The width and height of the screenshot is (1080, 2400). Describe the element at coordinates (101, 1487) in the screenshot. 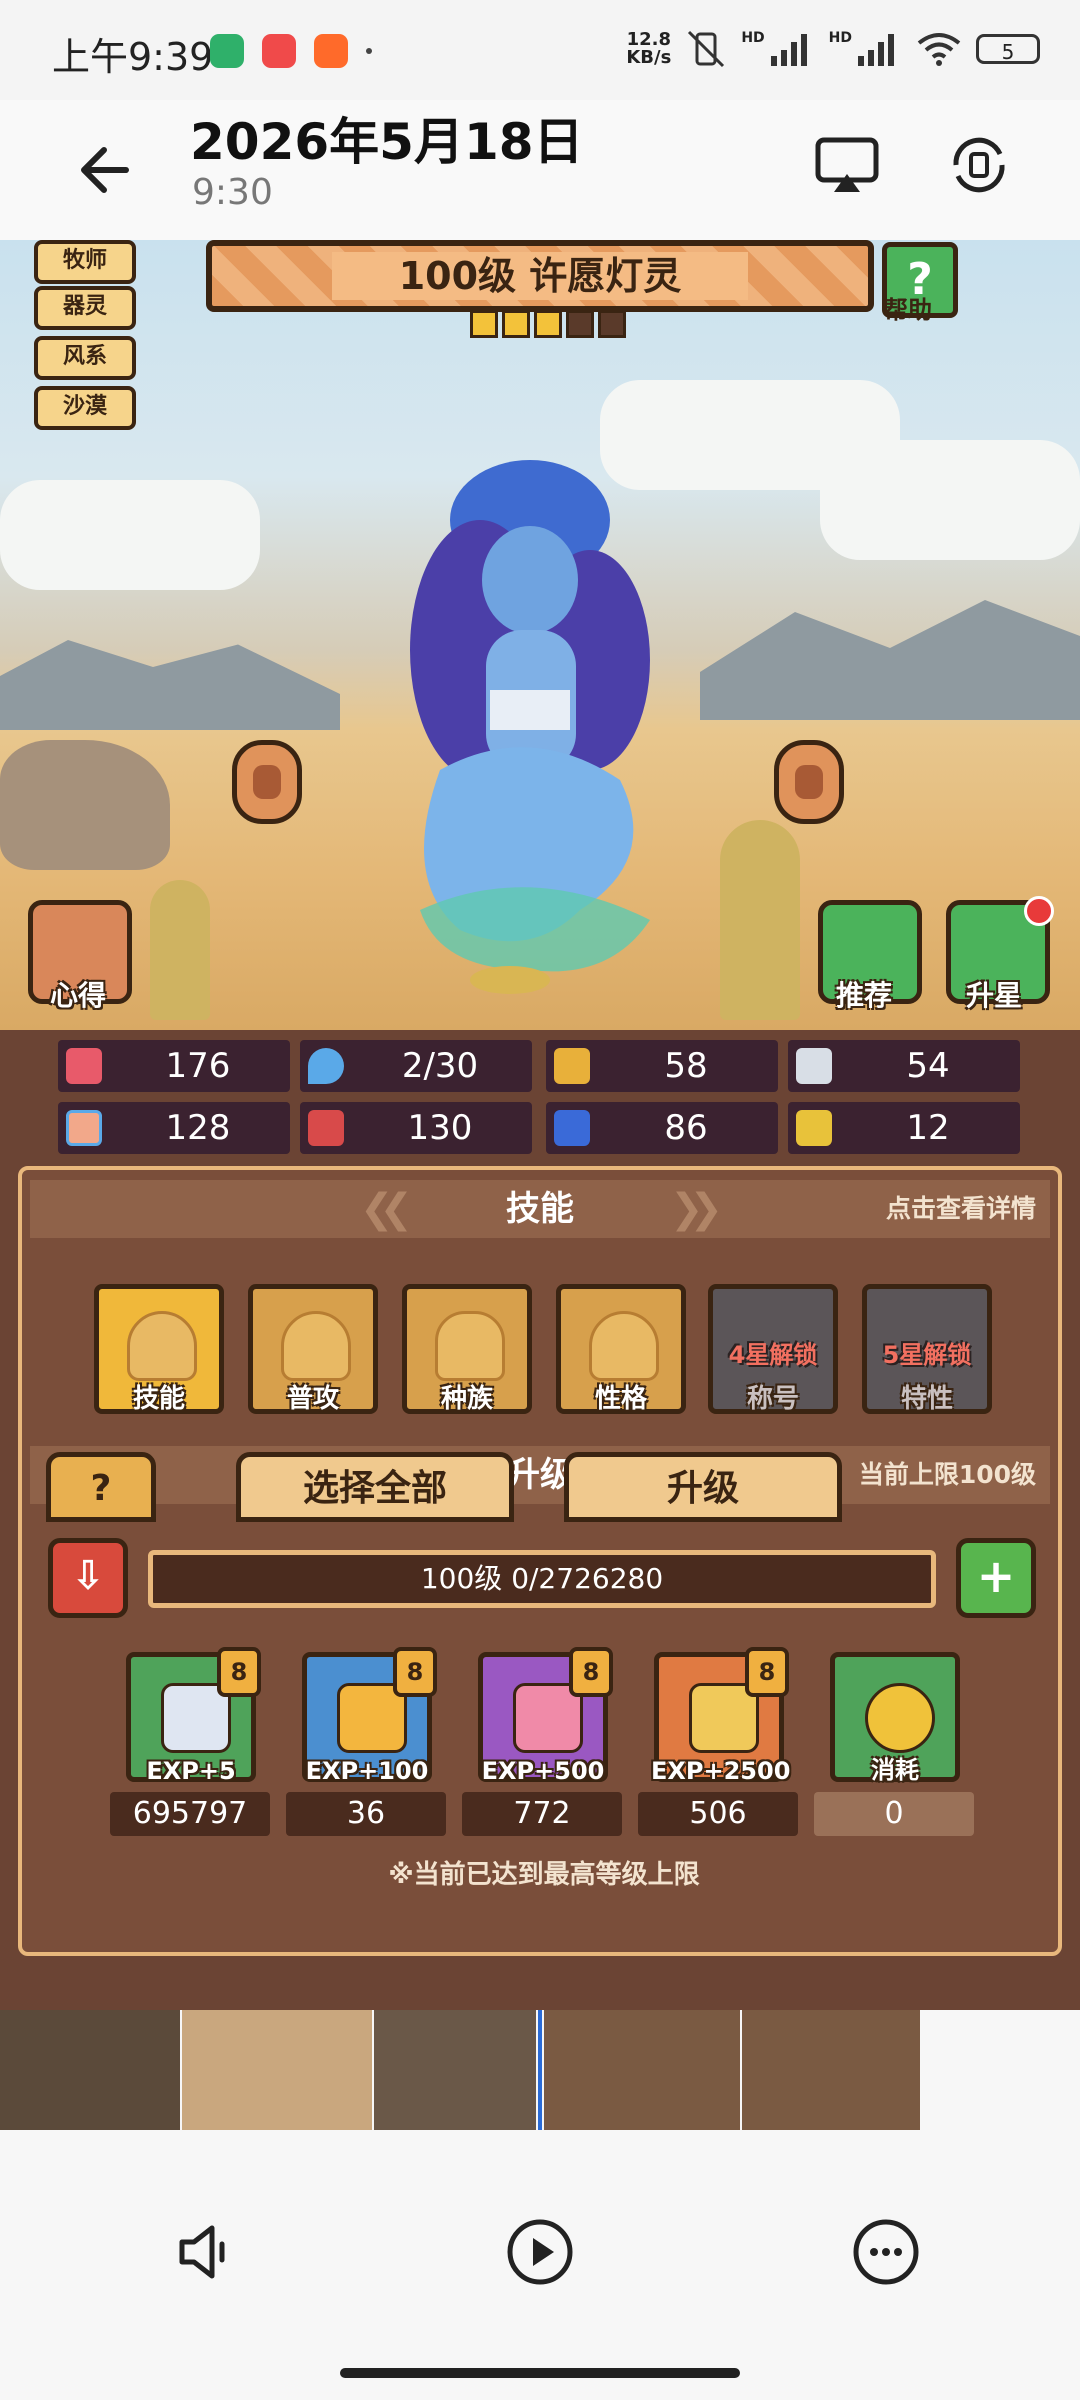

I see `hint-button: ?` at that location.